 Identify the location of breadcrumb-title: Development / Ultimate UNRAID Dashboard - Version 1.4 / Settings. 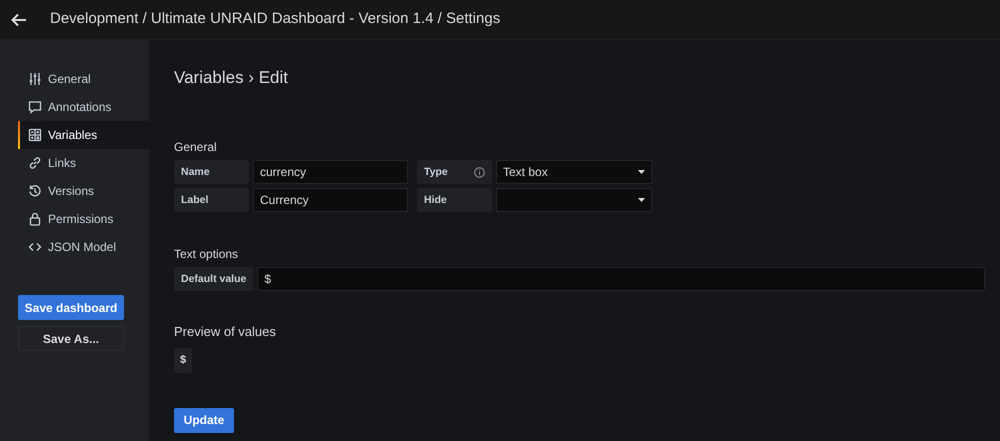
(275, 19).